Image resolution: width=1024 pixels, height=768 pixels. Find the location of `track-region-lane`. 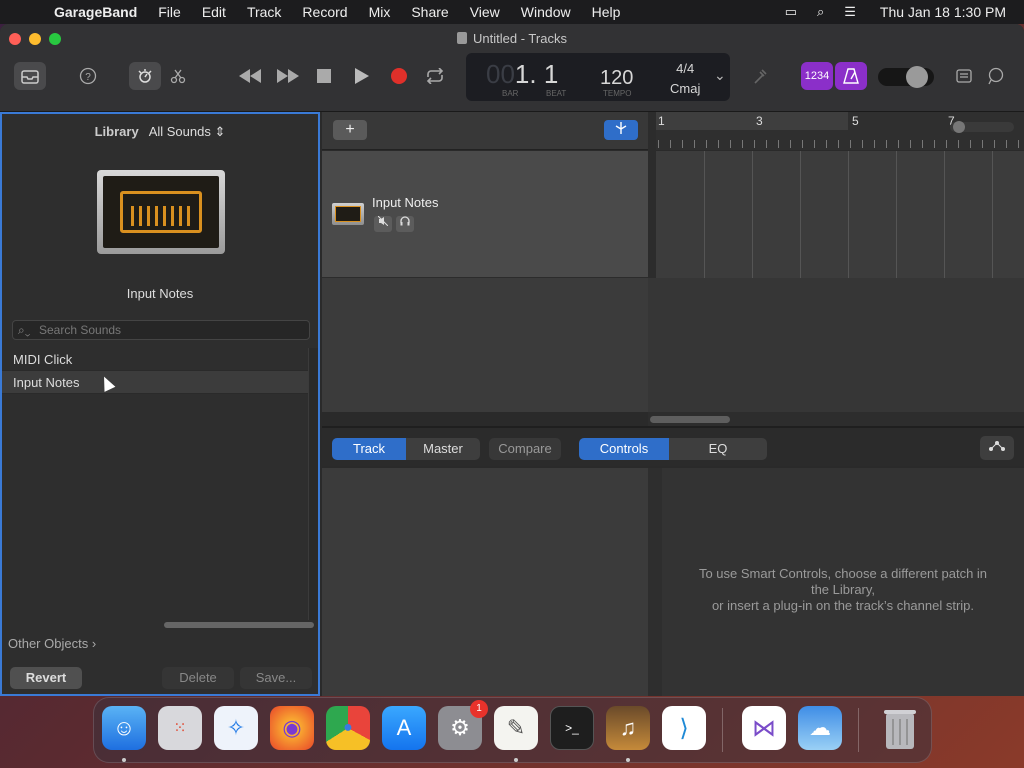

track-region-lane is located at coordinates (840, 214).